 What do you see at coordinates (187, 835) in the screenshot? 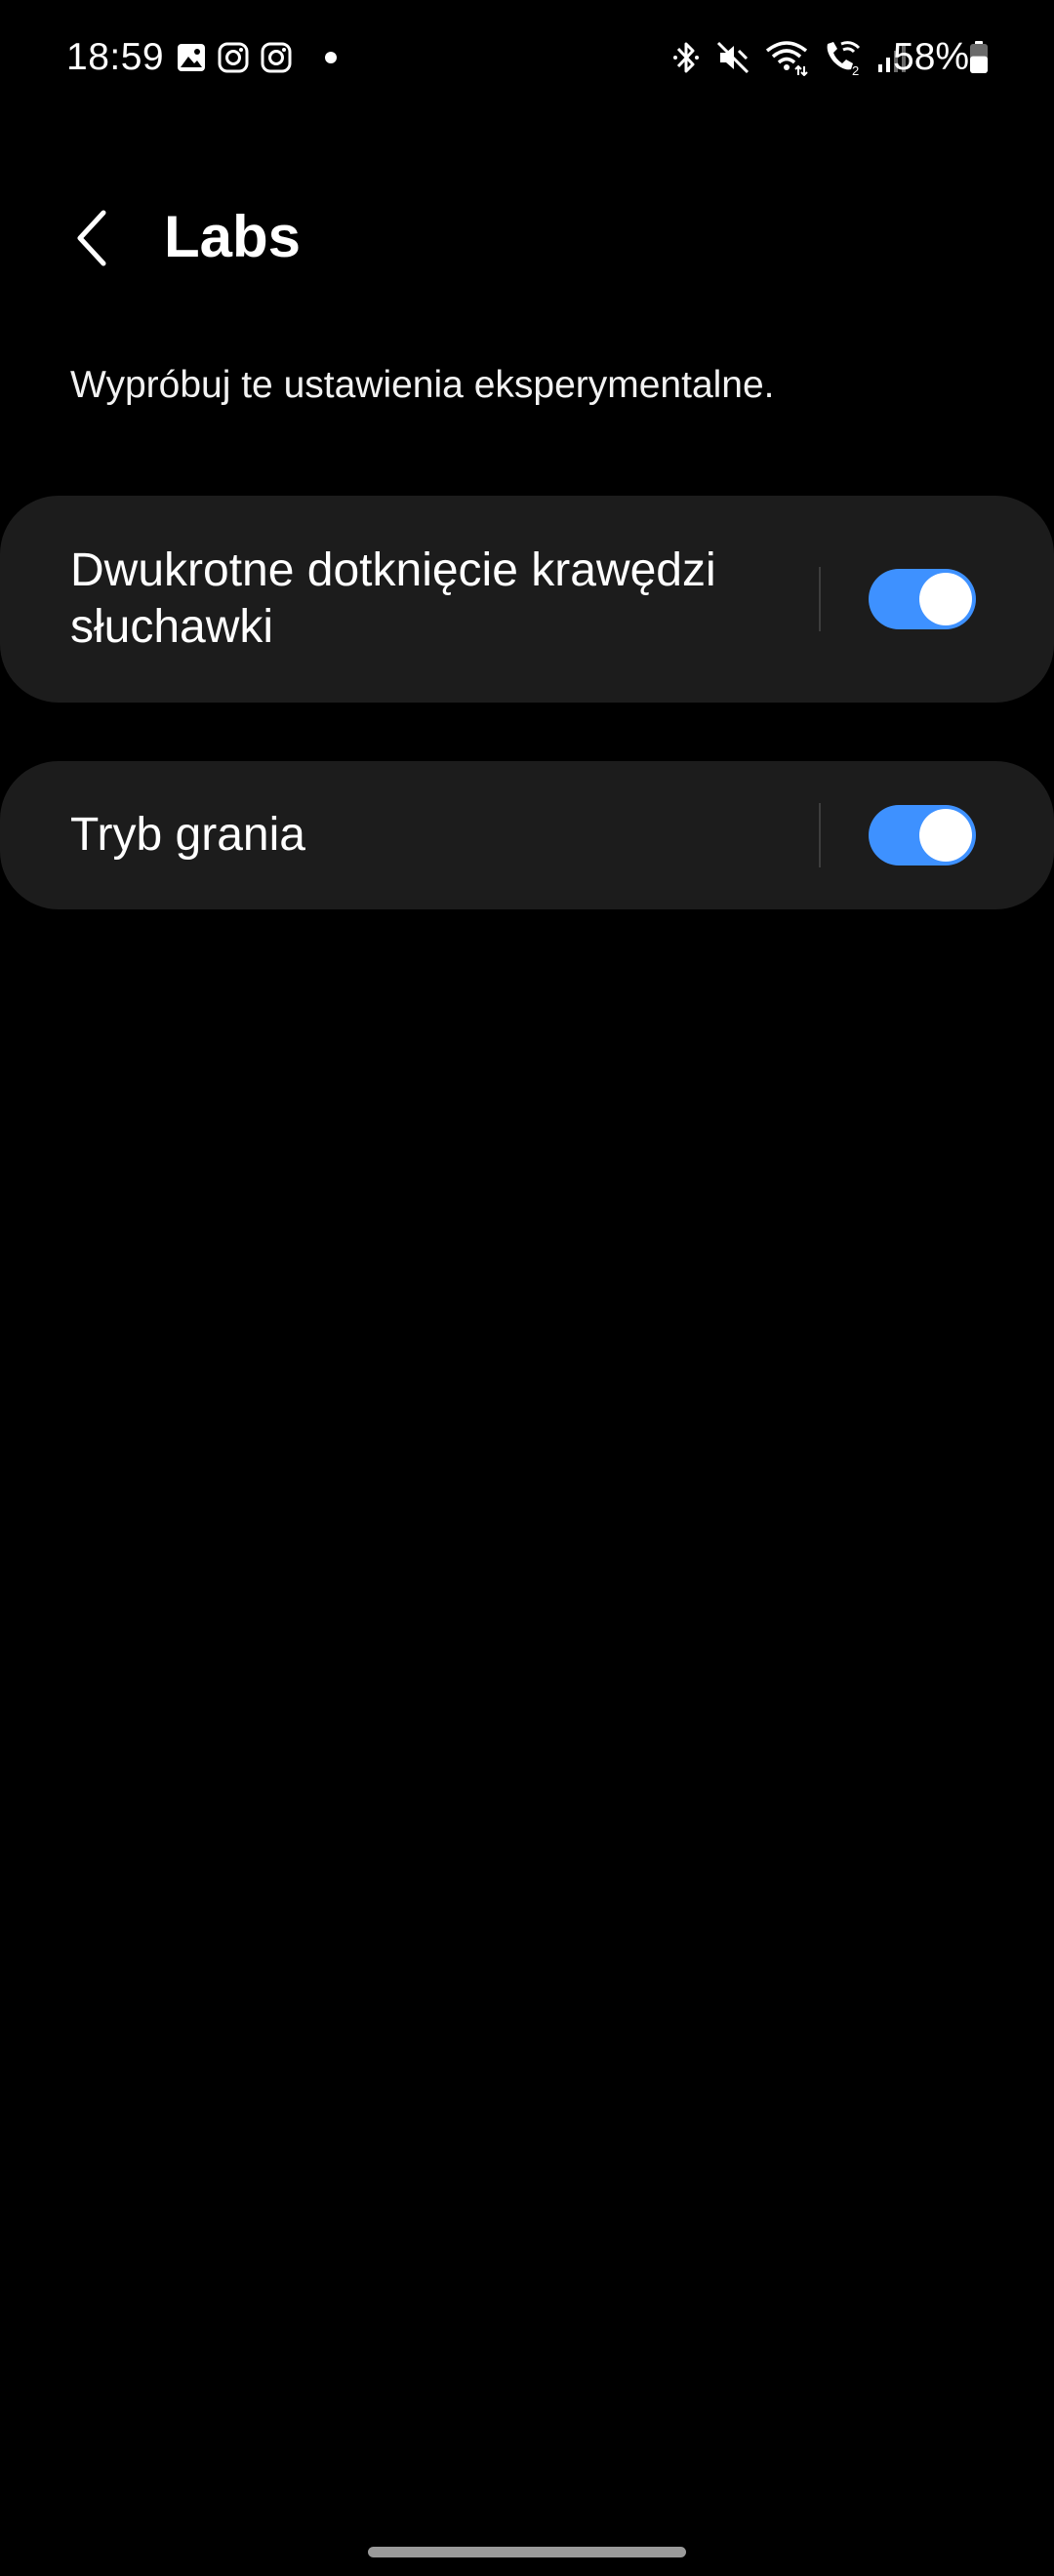
I see `setting-label: Tryb grania` at bounding box center [187, 835].